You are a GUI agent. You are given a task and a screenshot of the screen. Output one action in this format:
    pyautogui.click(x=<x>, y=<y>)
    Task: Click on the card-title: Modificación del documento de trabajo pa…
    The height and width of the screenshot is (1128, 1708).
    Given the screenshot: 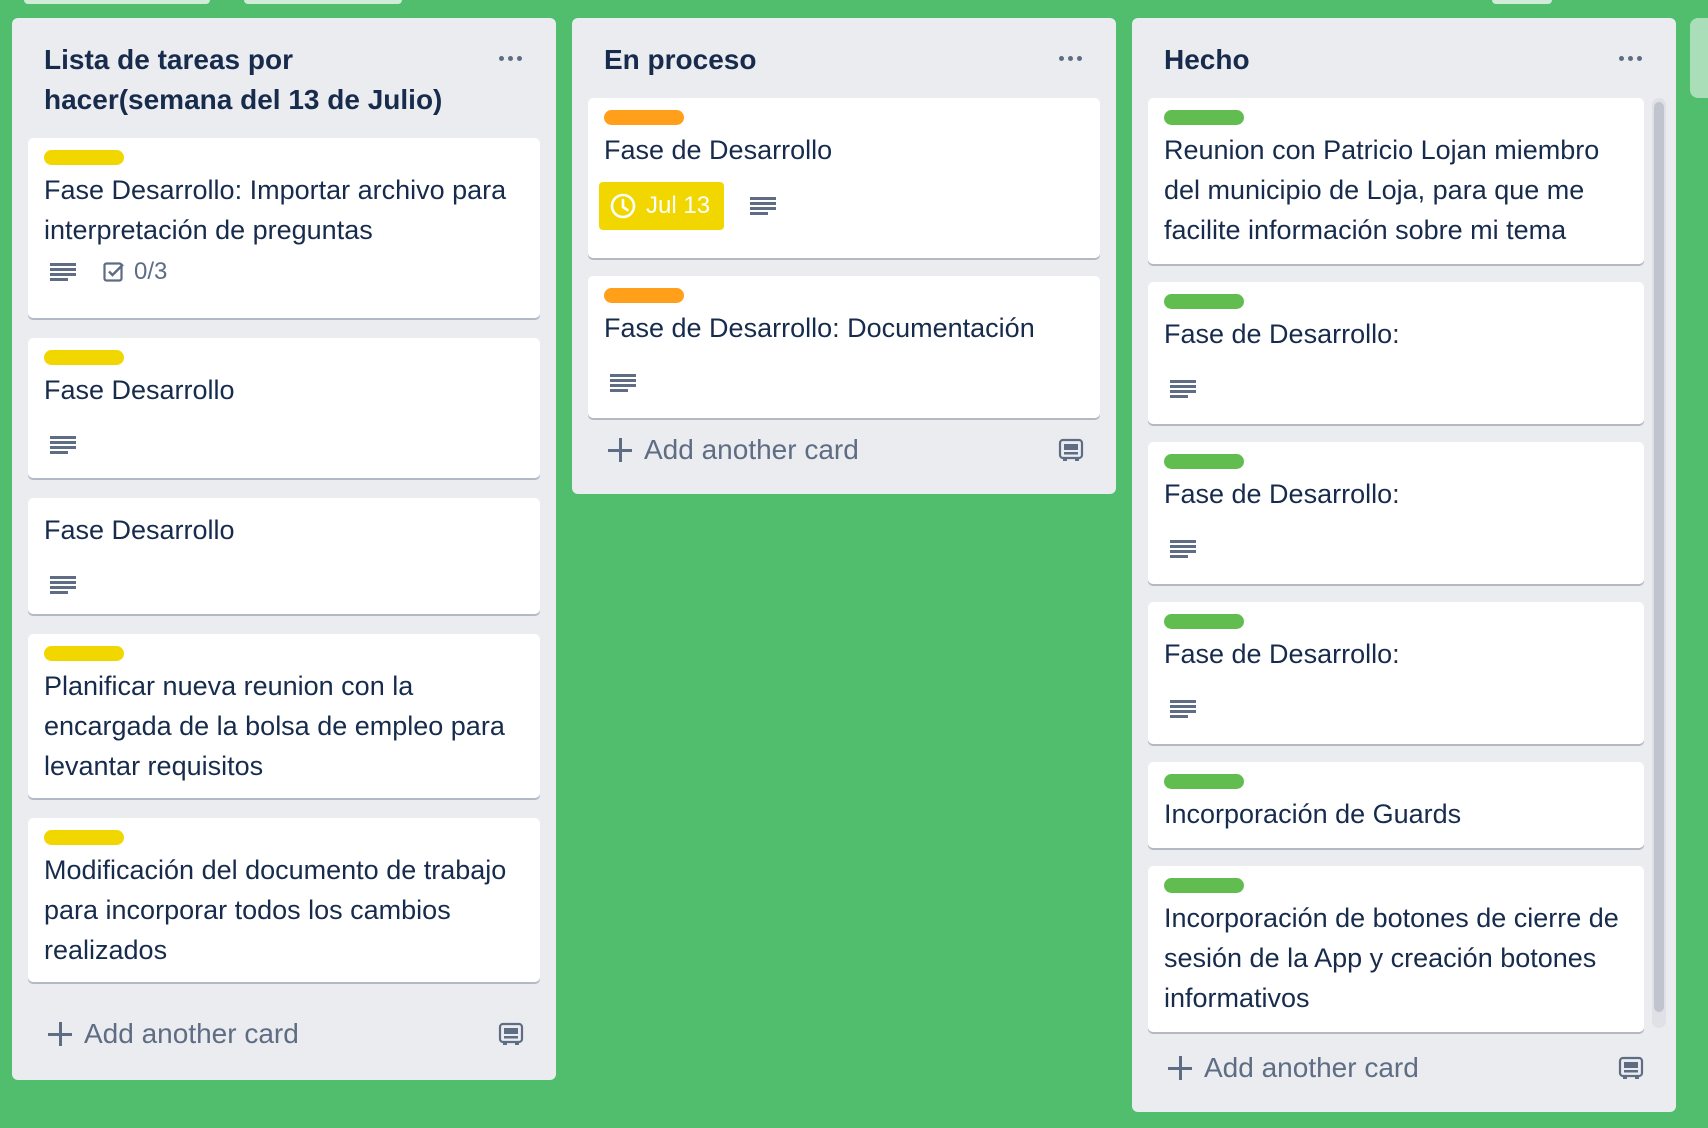 What is the action you would take?
    pyautogui.click(x=275, y=910)
    